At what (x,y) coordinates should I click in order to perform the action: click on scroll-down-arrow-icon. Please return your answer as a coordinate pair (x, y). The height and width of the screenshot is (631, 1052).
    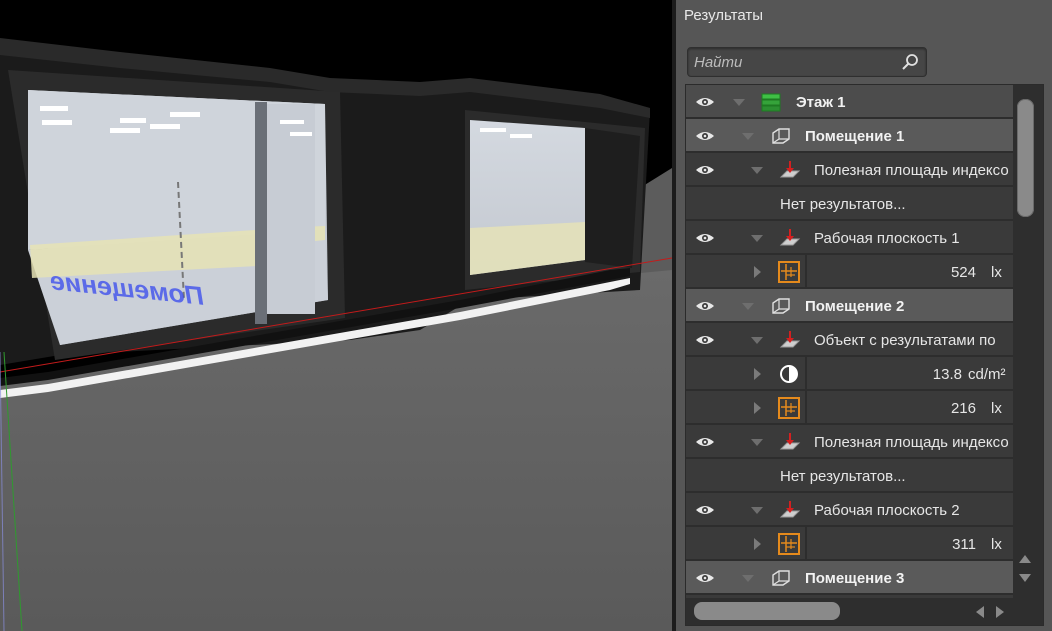
    Looking at the image, I should click on (1025, 578).